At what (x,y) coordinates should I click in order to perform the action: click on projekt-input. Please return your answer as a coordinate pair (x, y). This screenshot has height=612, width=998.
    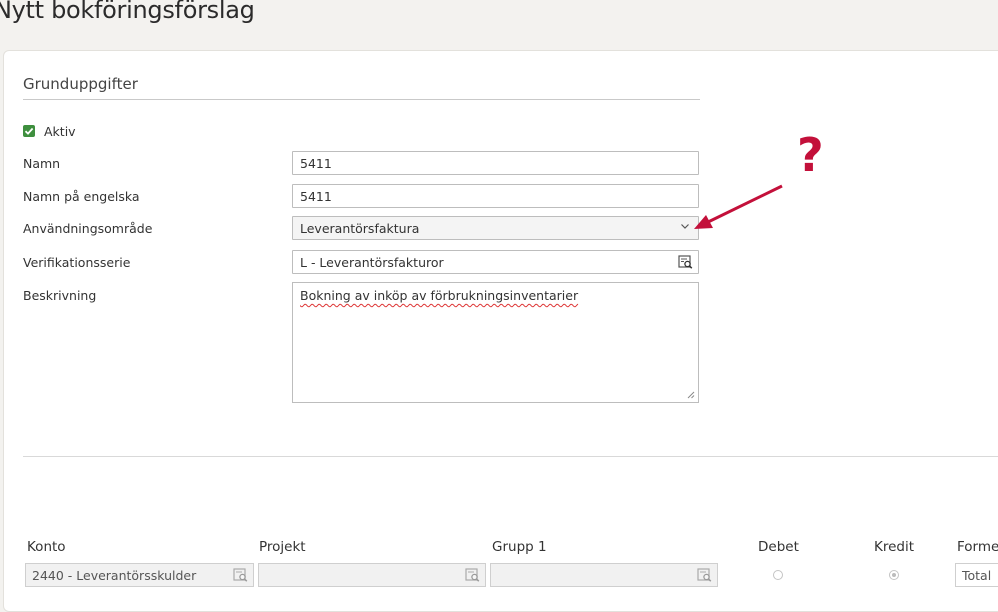
    Looking at the image, I should click on (372, 575).